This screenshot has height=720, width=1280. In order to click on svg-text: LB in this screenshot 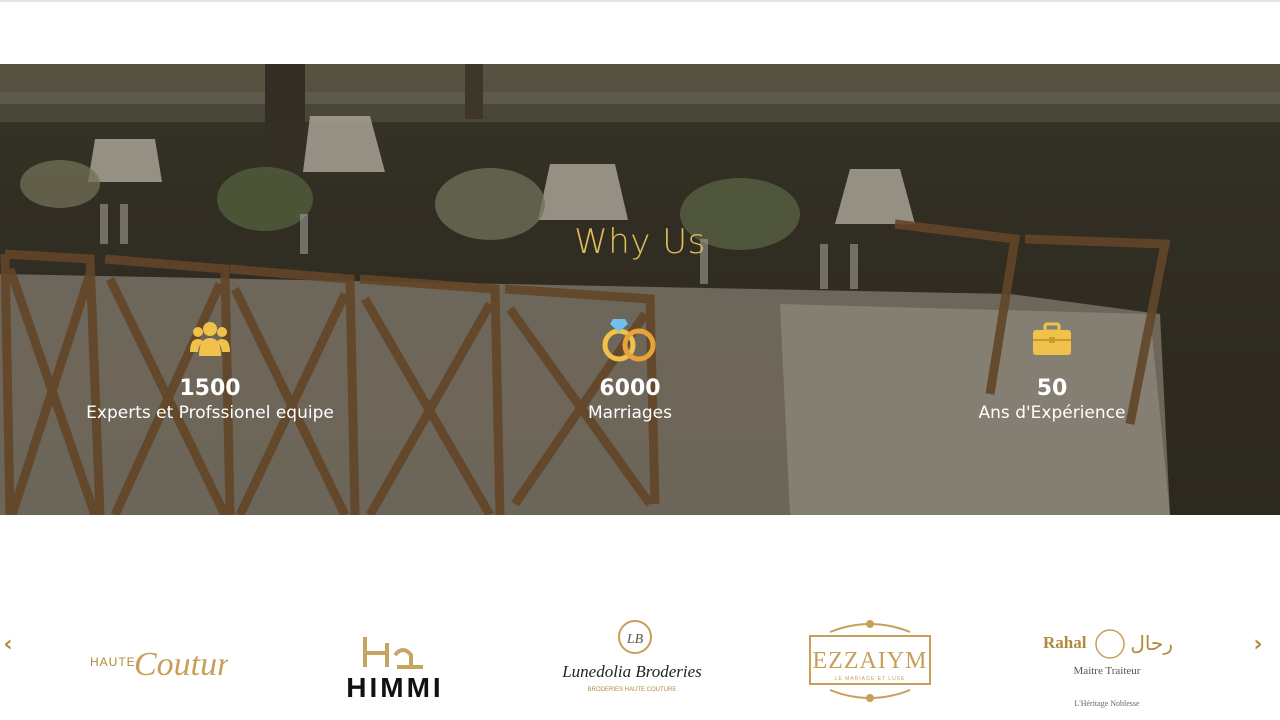, I will do `click(635, 639)`.